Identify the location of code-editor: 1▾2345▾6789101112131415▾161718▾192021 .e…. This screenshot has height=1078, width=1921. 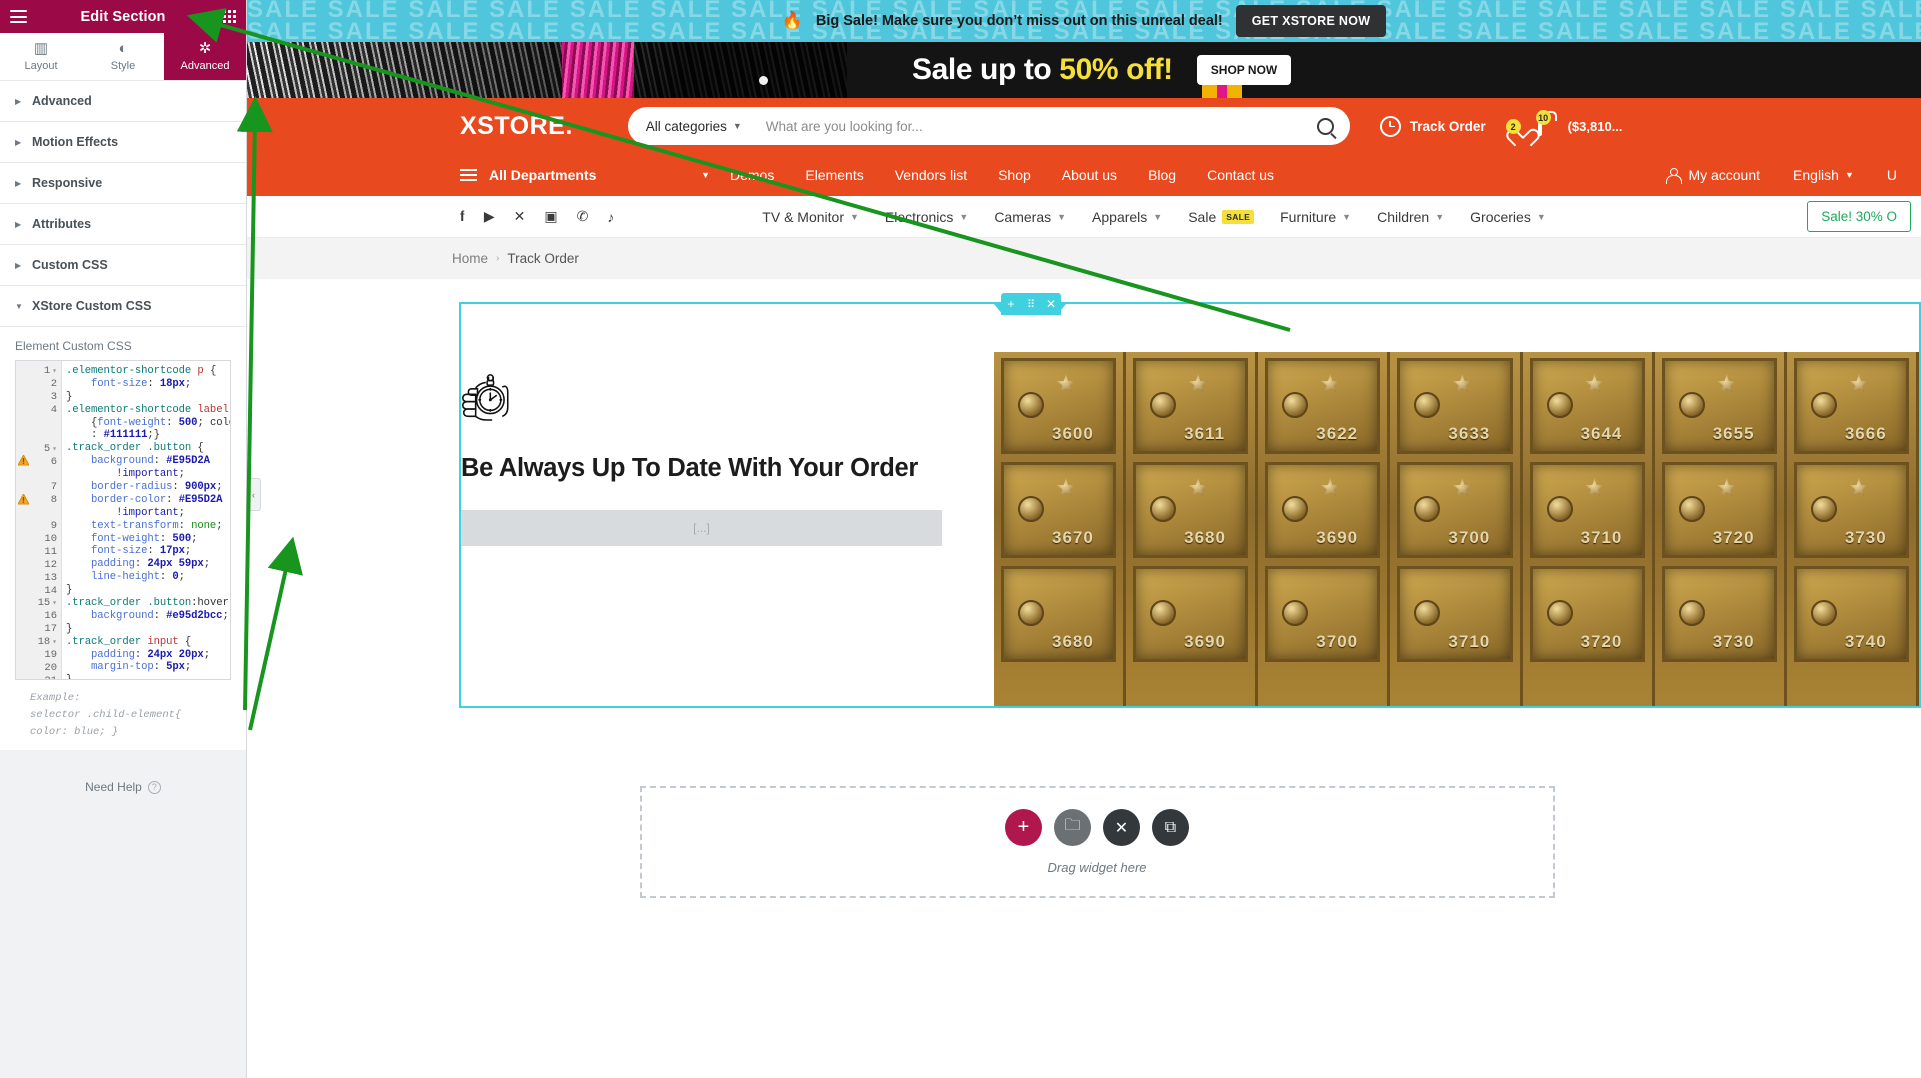
(123, 520).